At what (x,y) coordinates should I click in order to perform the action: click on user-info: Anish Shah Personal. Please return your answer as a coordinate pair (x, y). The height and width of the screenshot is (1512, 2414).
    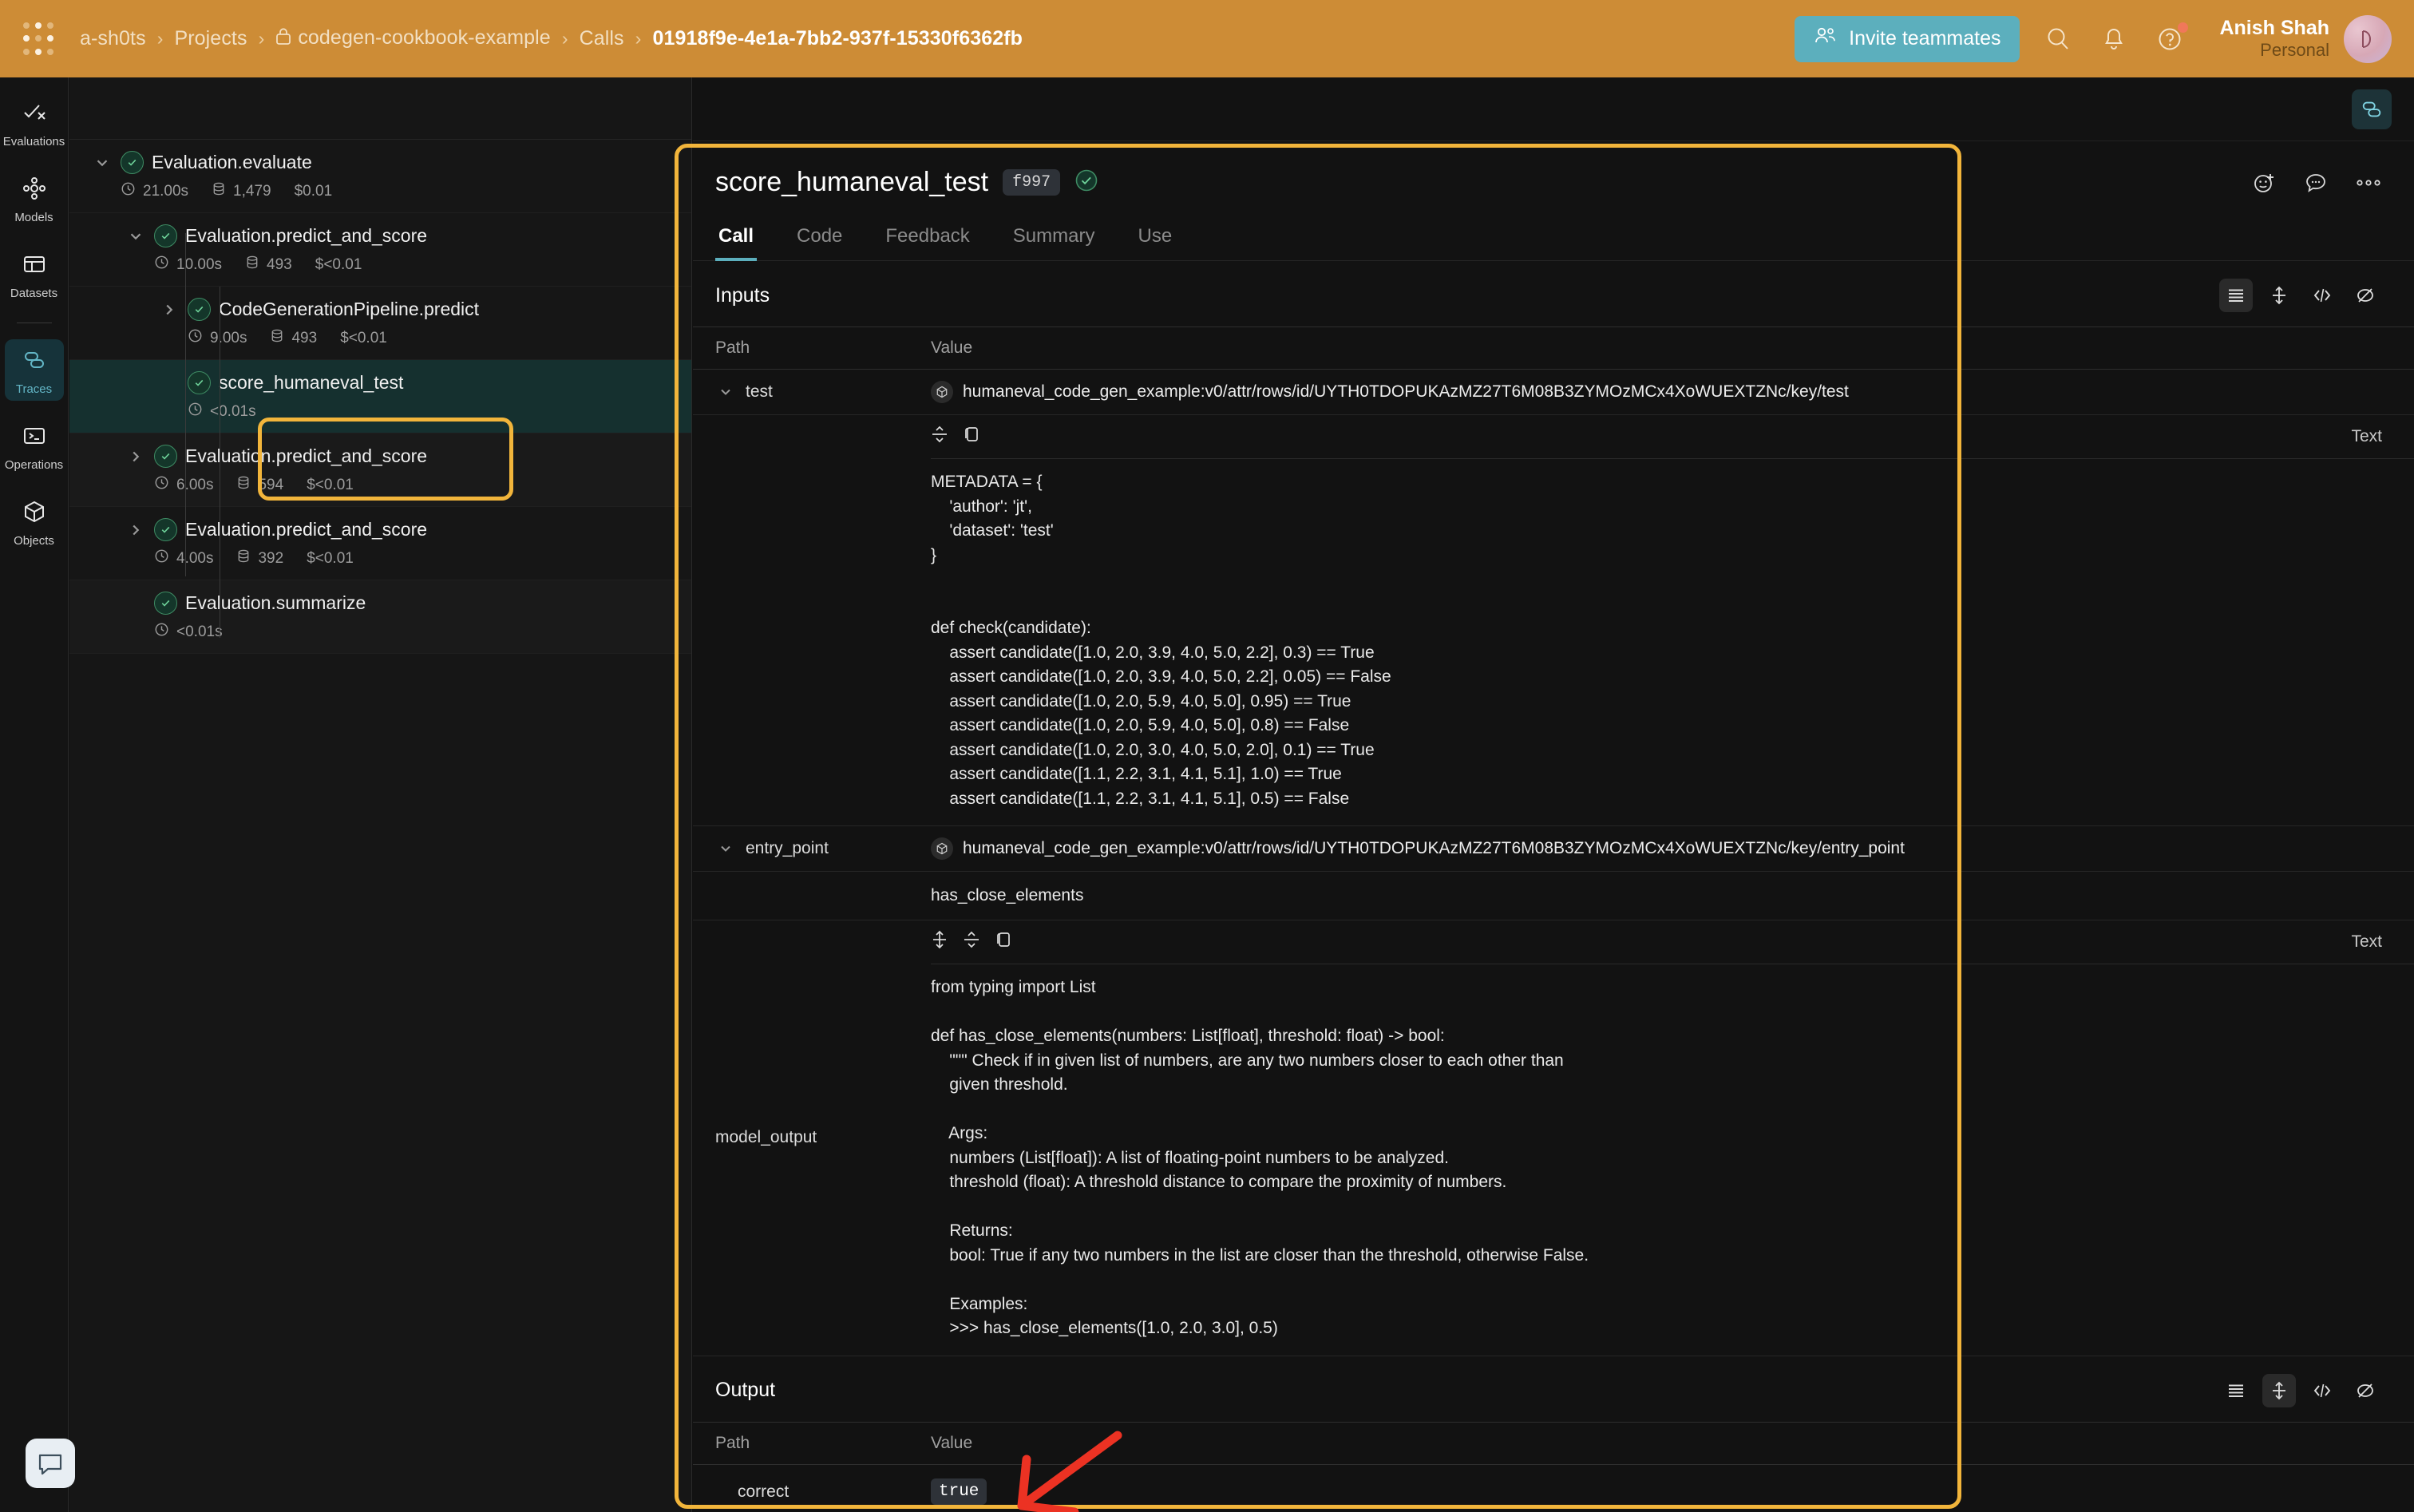
    Looking at the image, I should click on (2274, 38).